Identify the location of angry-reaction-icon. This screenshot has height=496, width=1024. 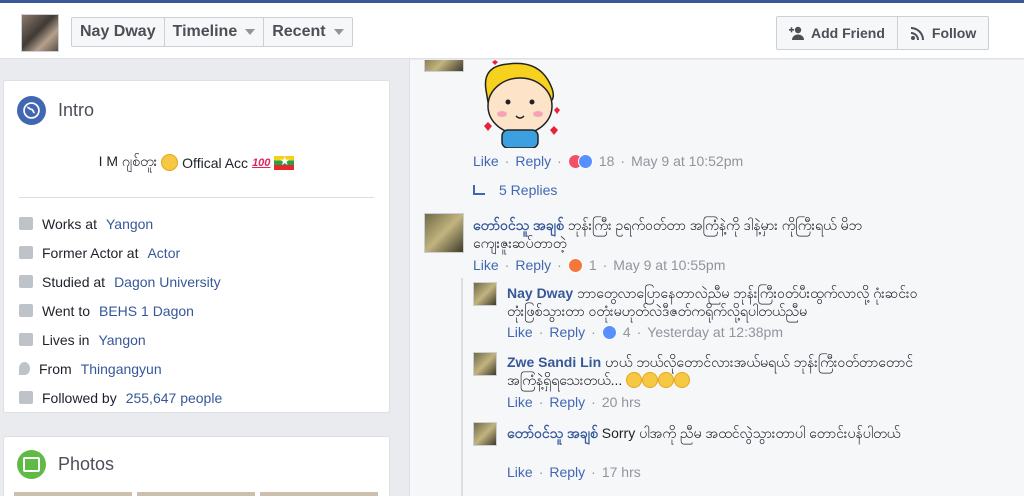
(575, 265).